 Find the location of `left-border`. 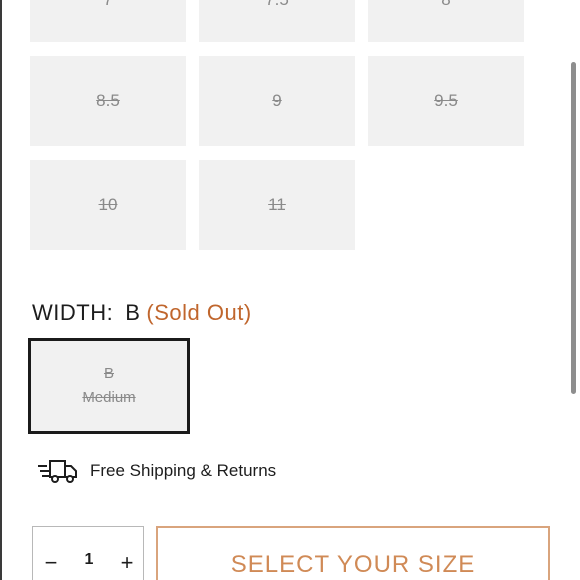

left-border is located at coordinates (1, 290).